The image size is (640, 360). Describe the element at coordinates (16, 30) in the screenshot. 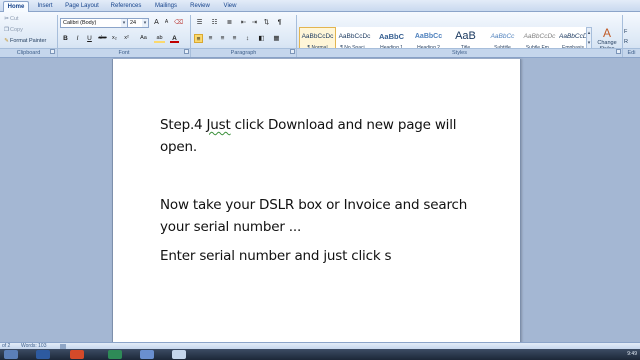

I see `copy-label: Copy` at that location.